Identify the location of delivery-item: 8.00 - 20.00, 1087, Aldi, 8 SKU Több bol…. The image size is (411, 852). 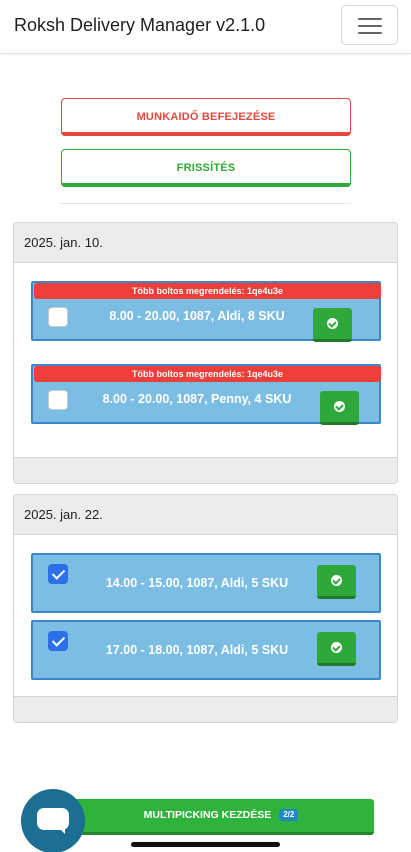
(206, 311).